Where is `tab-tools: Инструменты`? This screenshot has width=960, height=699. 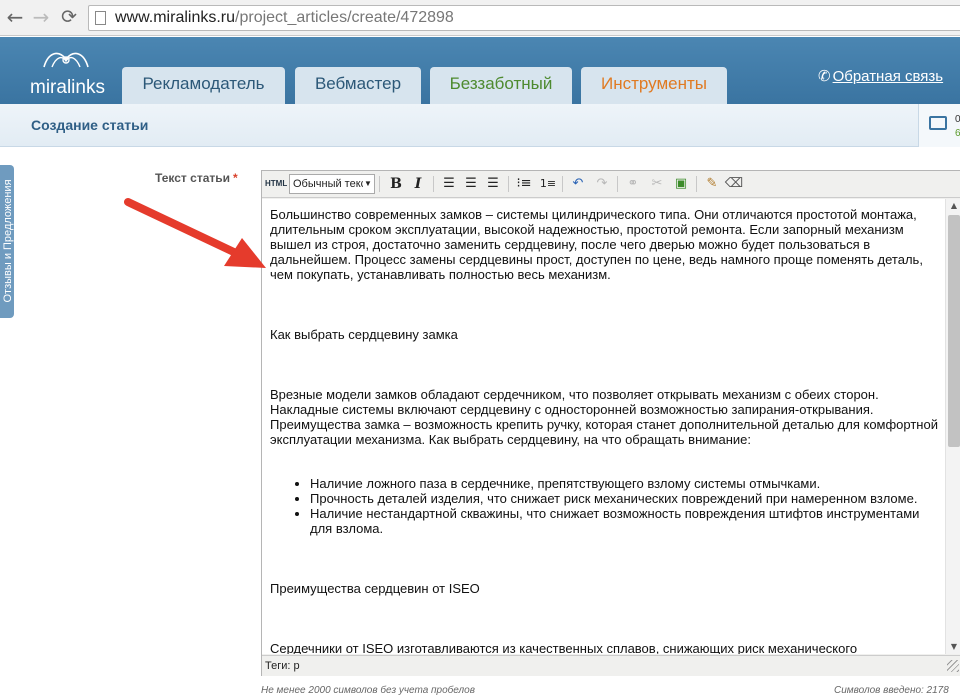
tab-tools: Инструменты is located at coordinates (654, 85).